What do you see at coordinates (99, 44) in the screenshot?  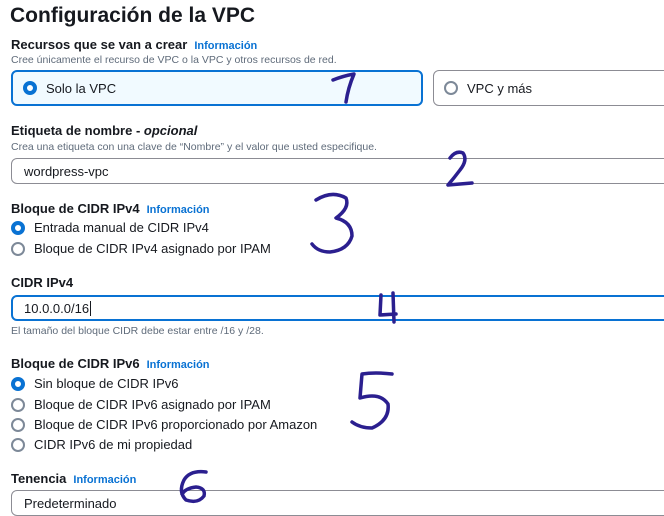 I see `resources-label-text: Recursos que se van a crear` at bounding box center [99, 44].